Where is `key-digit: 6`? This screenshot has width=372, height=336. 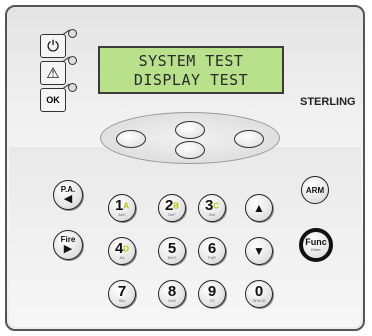
key-digit: 6 is located at coordinates (212, 248).